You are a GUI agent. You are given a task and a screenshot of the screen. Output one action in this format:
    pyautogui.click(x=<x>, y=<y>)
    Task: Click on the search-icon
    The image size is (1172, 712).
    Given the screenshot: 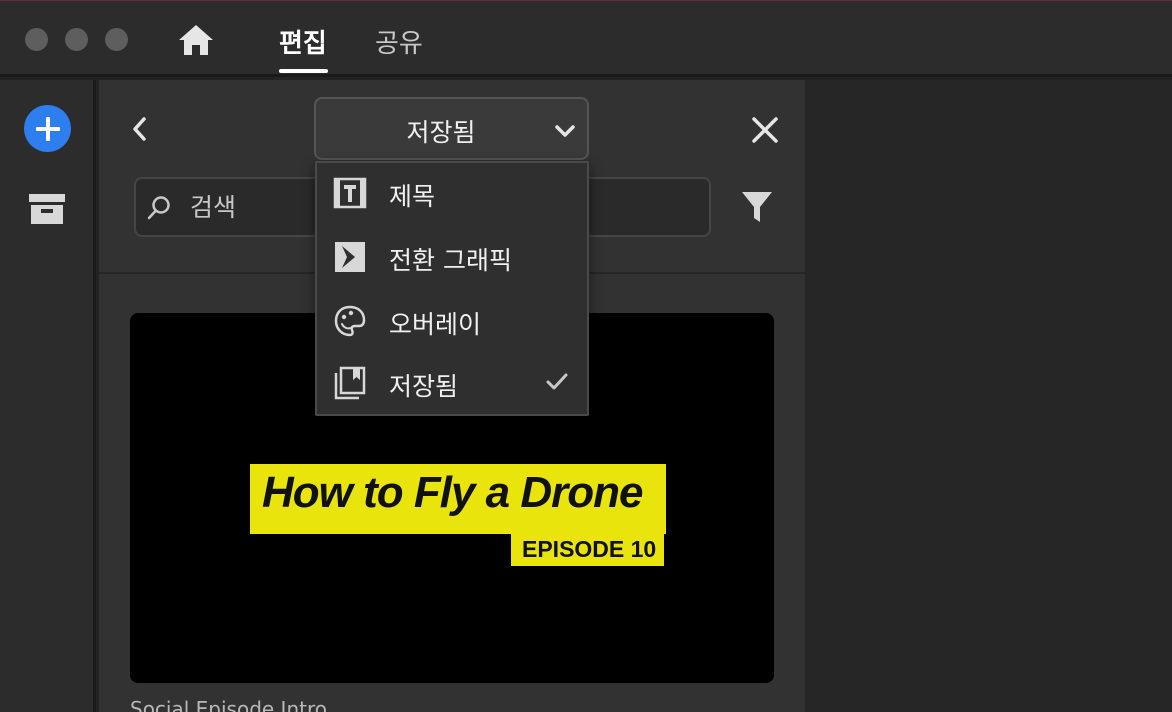 What is the action you would take?
    pyautogui.click(x=158, y=208)
    